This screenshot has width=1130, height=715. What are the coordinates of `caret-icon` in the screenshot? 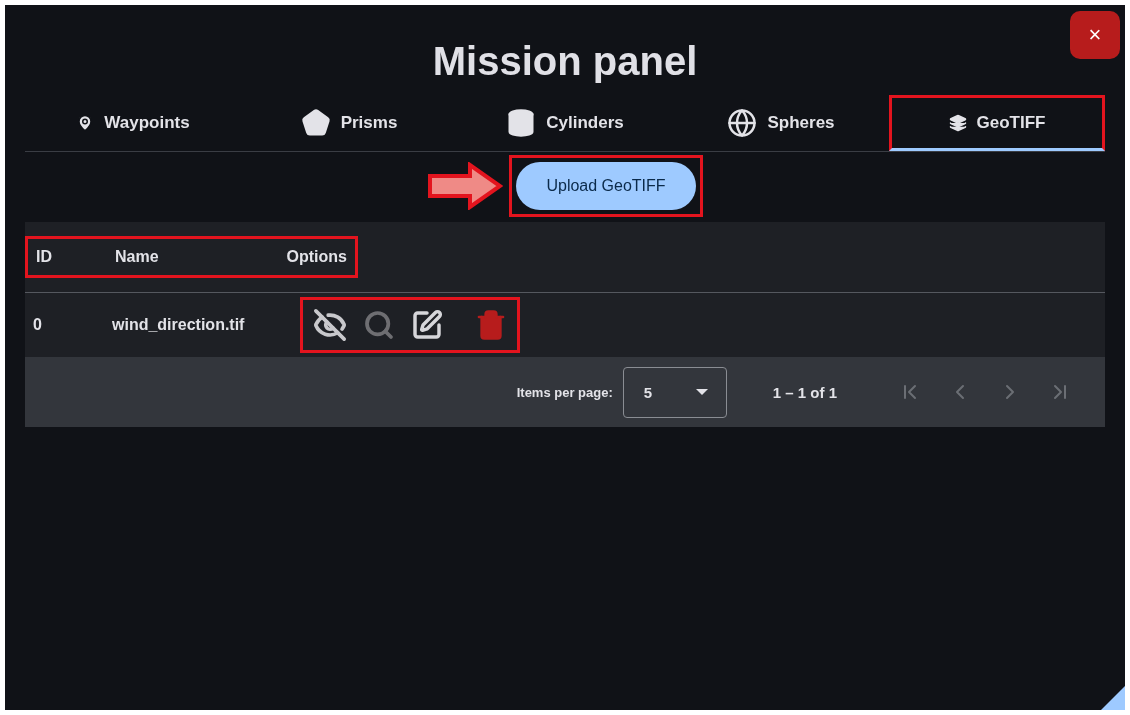 It's located at (701, 392).